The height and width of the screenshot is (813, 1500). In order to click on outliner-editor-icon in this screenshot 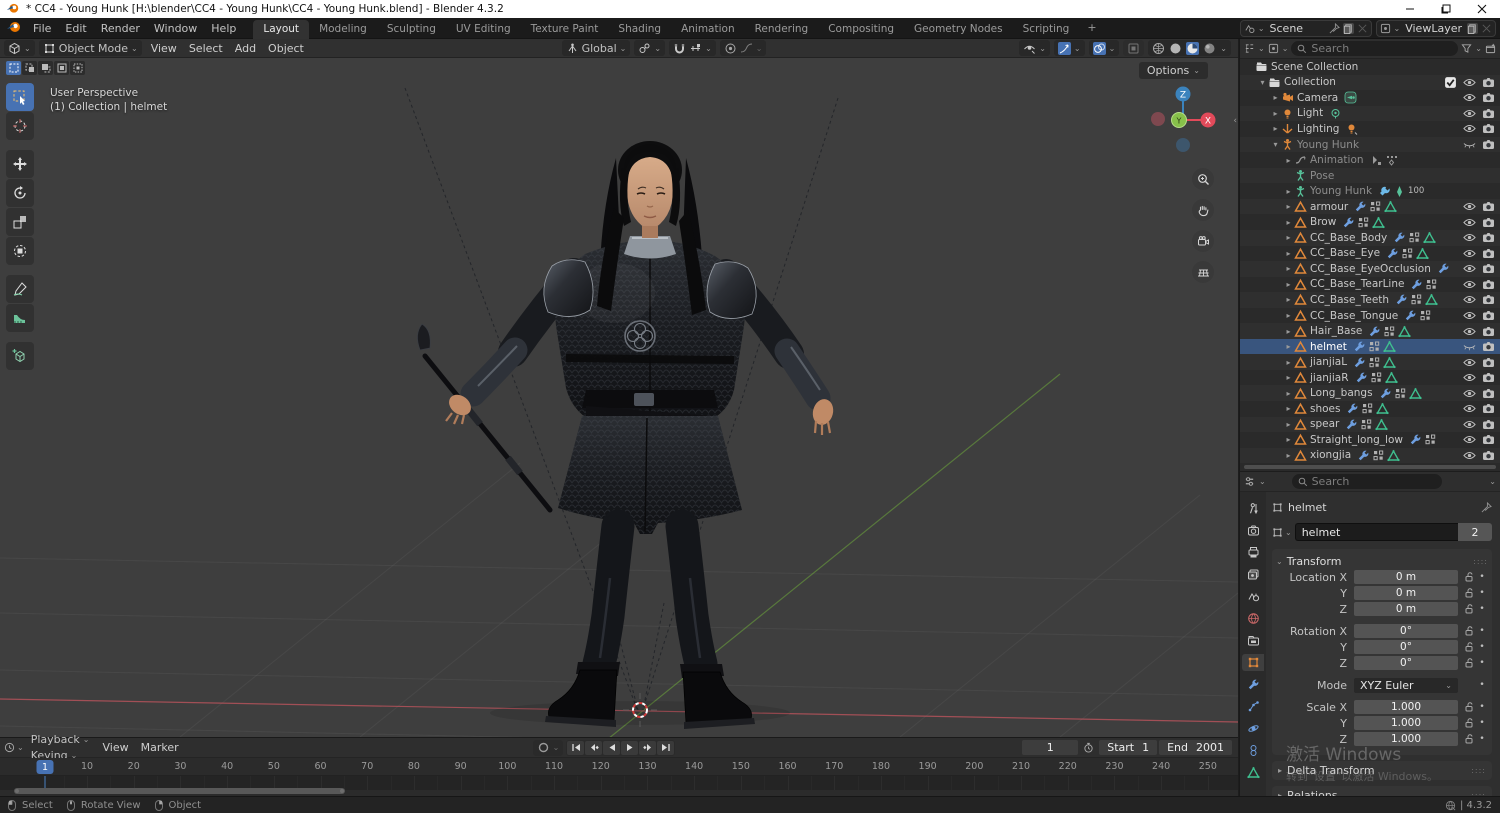, I will do `click(1249, 48)`.